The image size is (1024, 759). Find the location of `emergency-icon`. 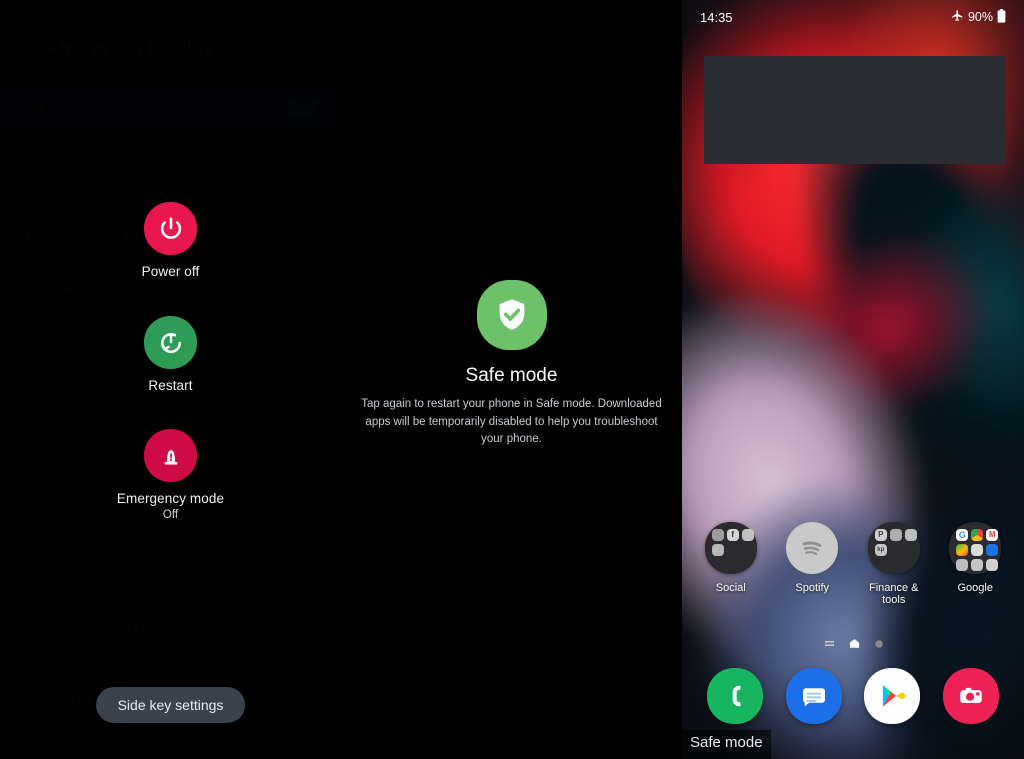

emergency-icon is located at coordinates (170, 455).